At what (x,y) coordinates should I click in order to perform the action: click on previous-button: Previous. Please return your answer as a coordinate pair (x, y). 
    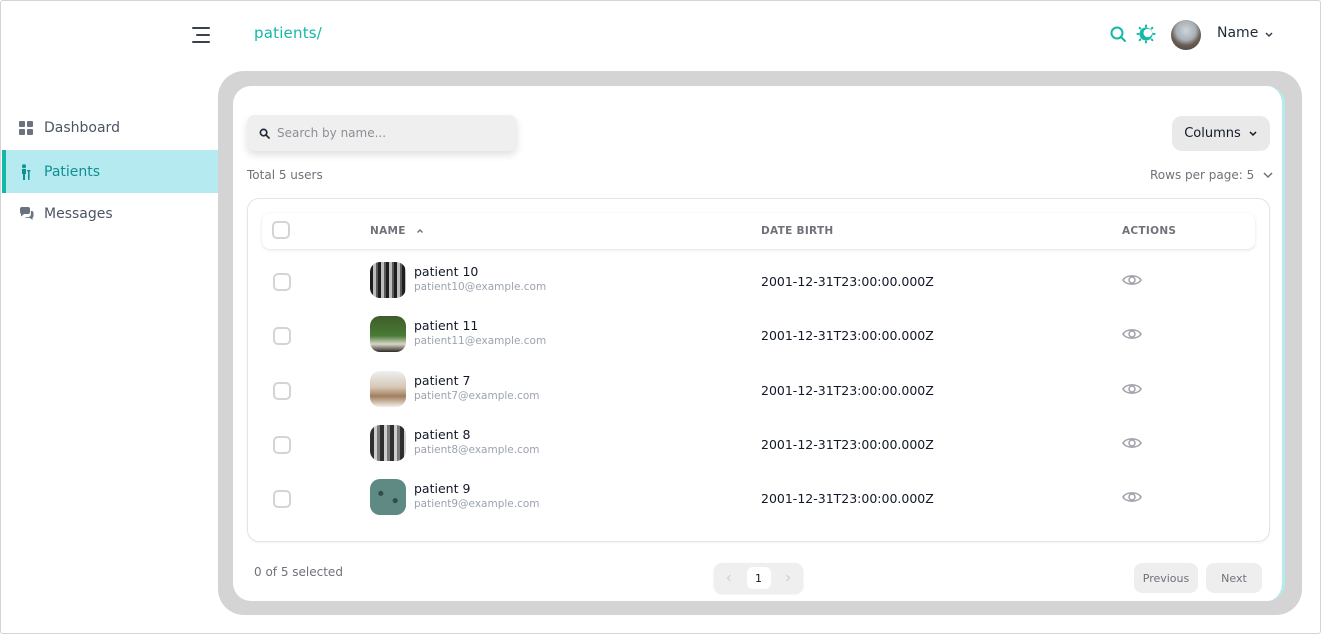
    Looking at the image, I should click on (1166, 578).